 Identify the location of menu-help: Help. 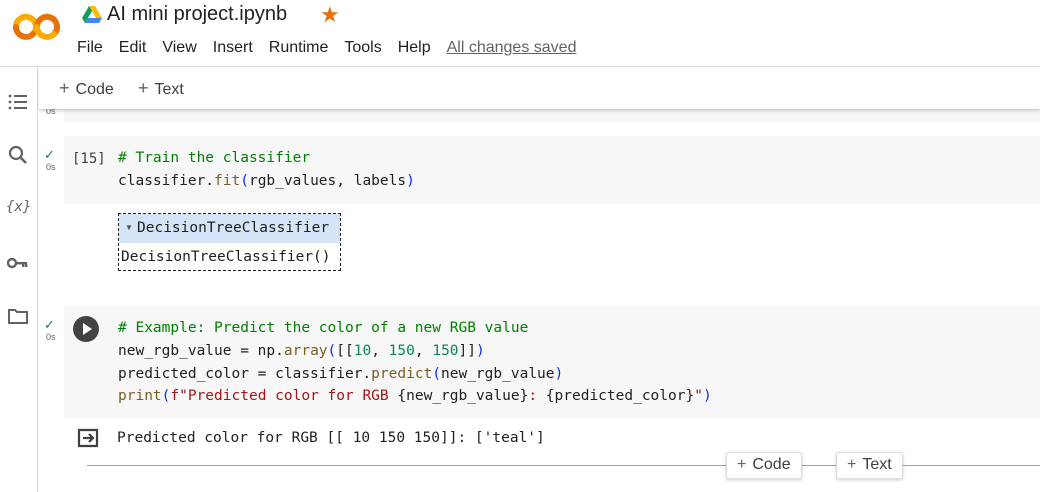
(414, 48).